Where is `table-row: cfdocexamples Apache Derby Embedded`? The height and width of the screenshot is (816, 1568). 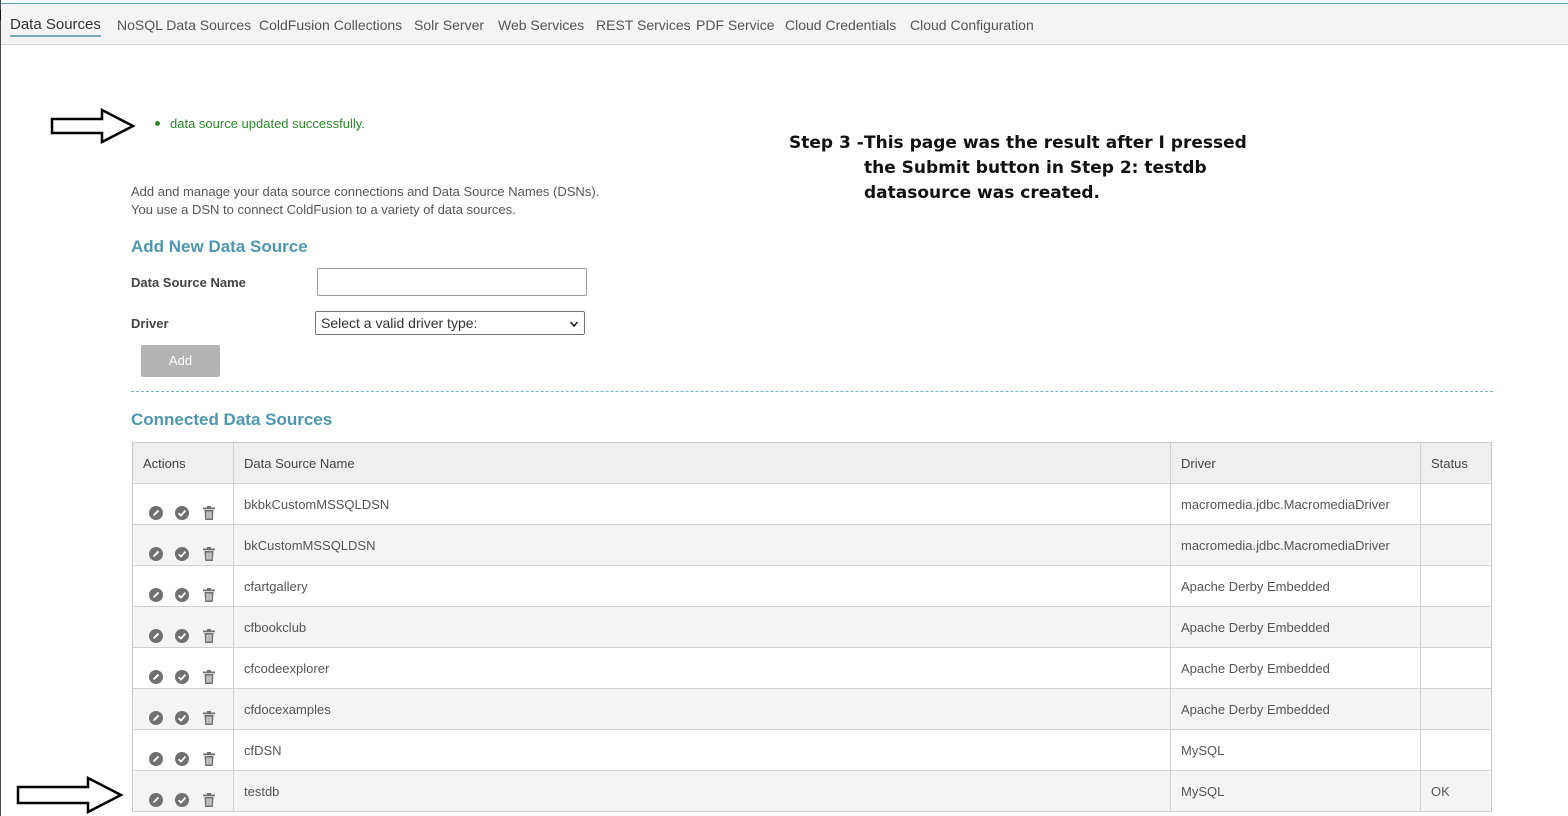
table-row: cfdocexamples Apache Derby Embedded is located at coordinates (812, 709).